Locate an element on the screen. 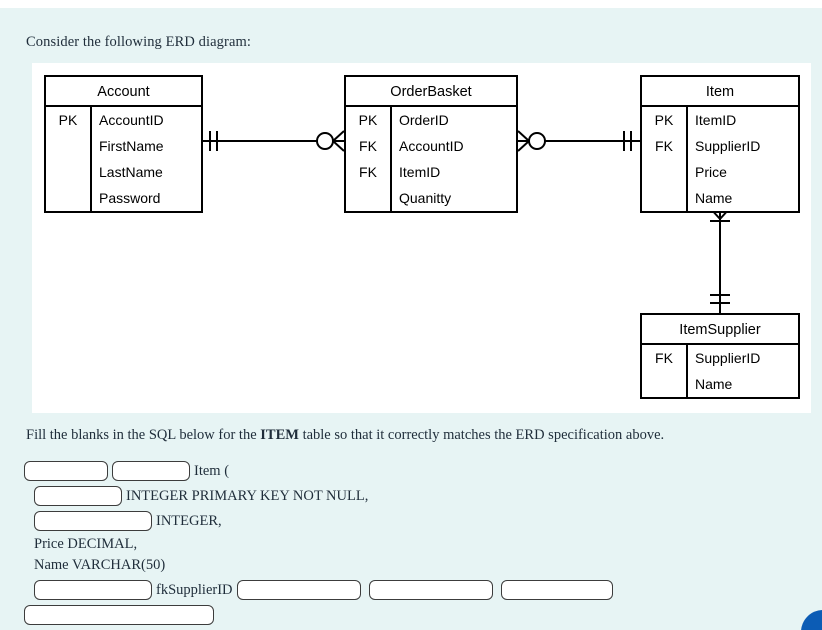 The width and height of the screenshot is (822, 630). entity-itemsupplier-body: FK SupplierID Name is located at coordinates (720, 371).